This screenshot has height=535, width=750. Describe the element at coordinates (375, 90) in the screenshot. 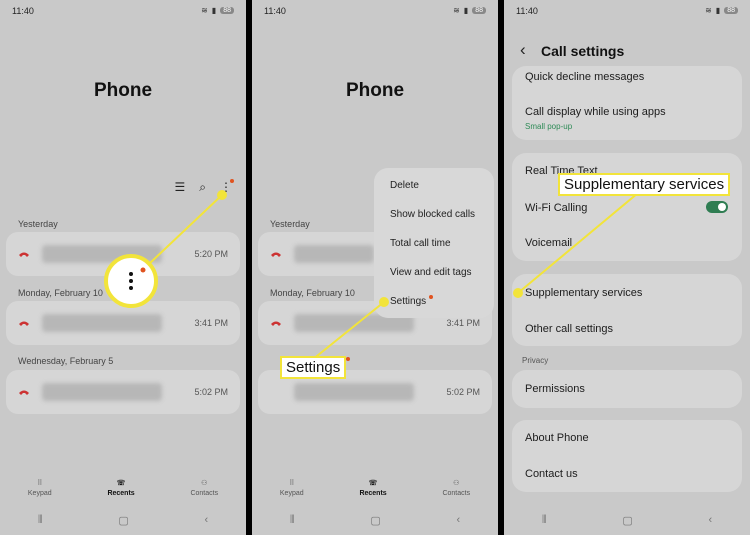

I see `page-title: Phone` at that location.